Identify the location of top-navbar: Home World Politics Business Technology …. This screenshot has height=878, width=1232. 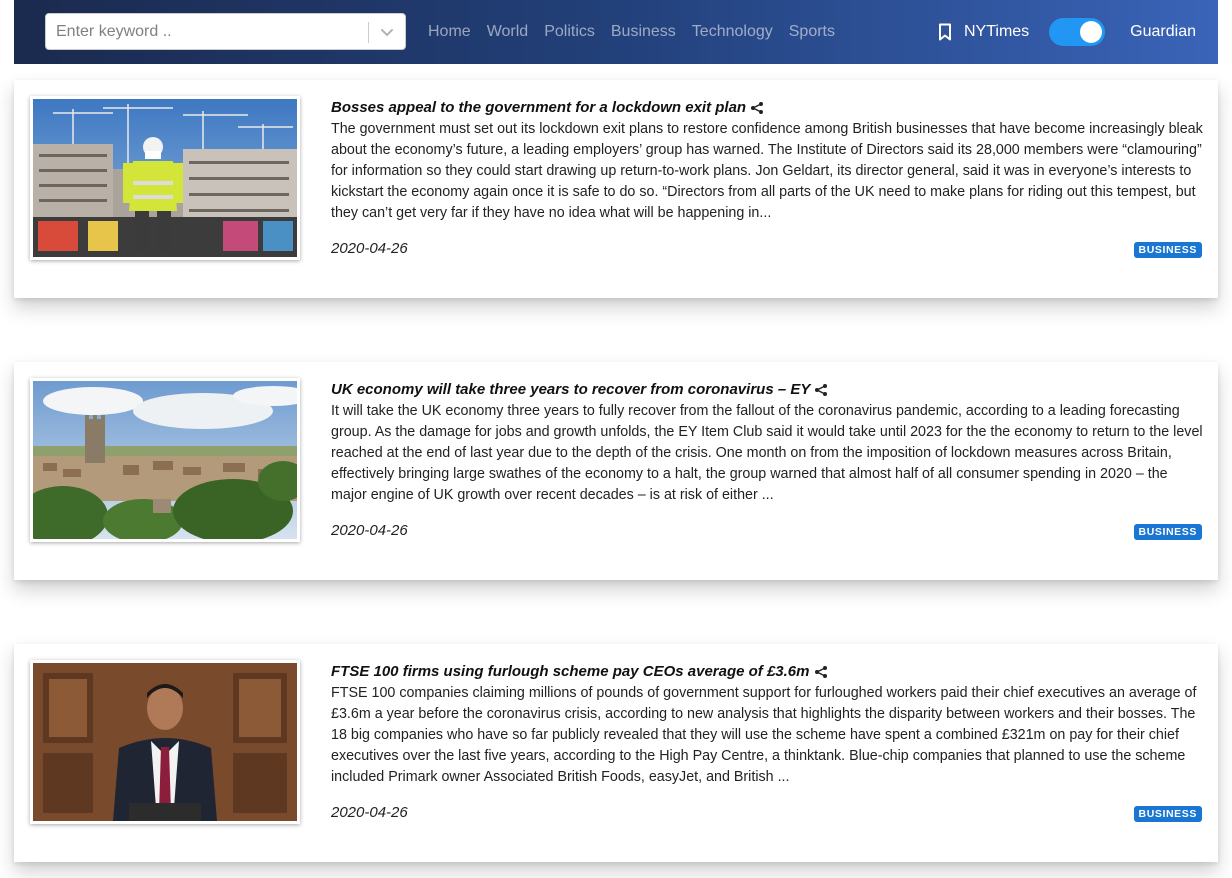
(616, 32).